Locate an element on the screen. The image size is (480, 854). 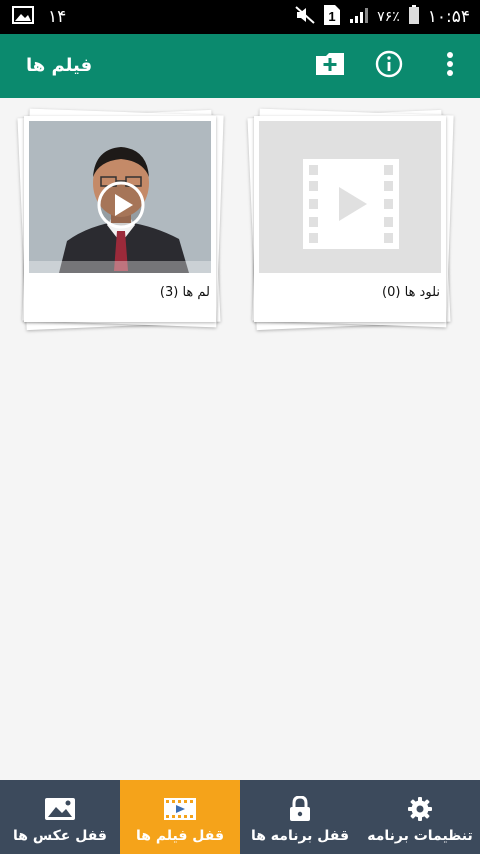
sim-label: 1 is located at coordinates (332, 16).